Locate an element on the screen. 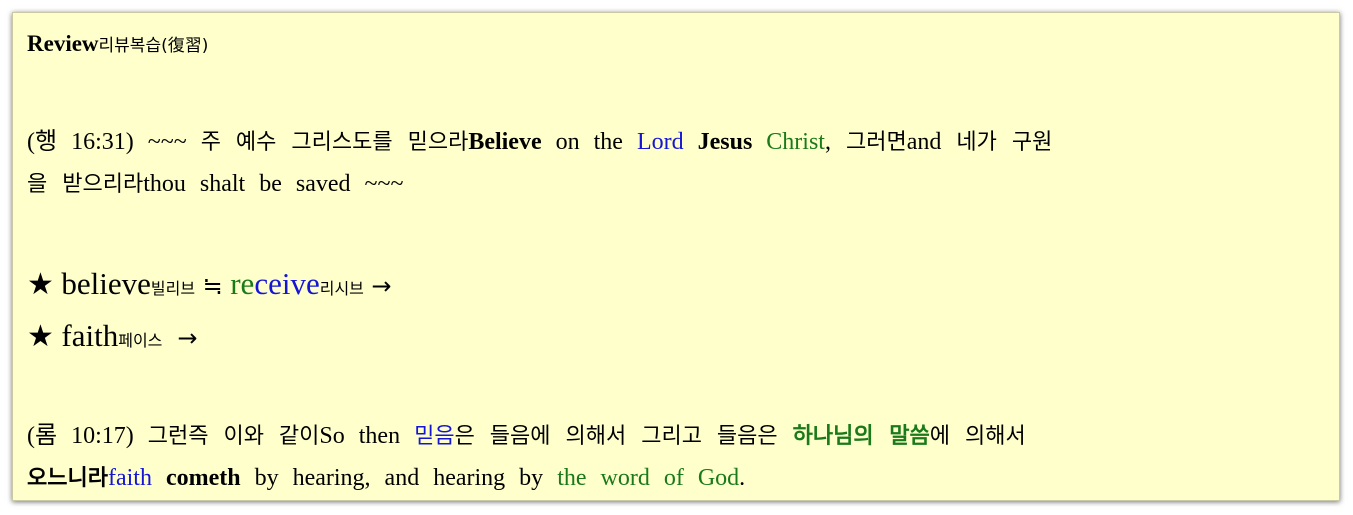 Image resolution: width=1353 pixels, height=515 pixels. verse-korean: 은 들음에 의해서 그리고 들음은 is located at coordinates (623, 436).